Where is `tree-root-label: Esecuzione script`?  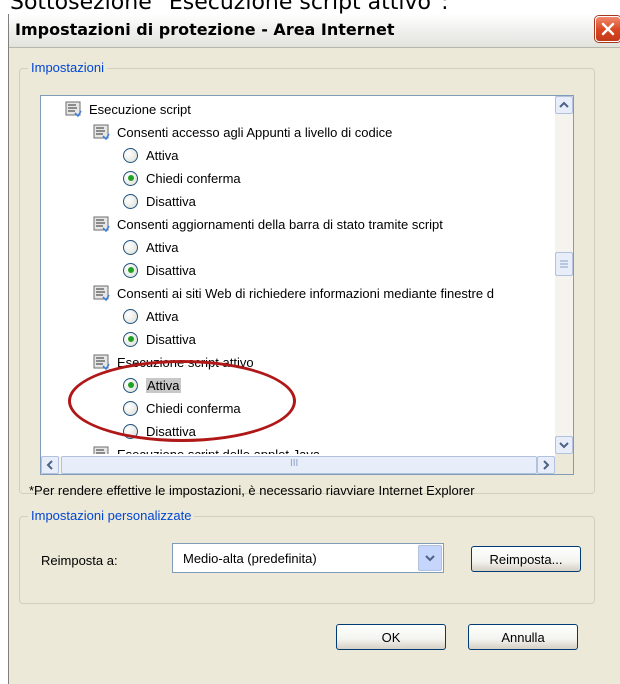
tree-root-label: Esecuzione script is located at coordinates (140, 109).